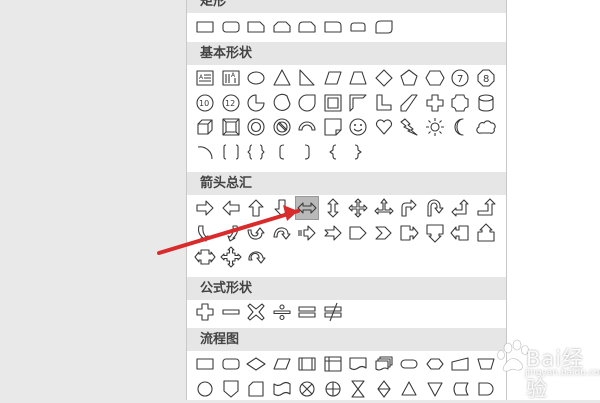 Image resolution: width=600 pixels, height=403 pixels. What do you see at coordinates (333, 364) in the screenshot?
I see `shape-flow-internal-storage-icon` at bounding box center [333, 364].